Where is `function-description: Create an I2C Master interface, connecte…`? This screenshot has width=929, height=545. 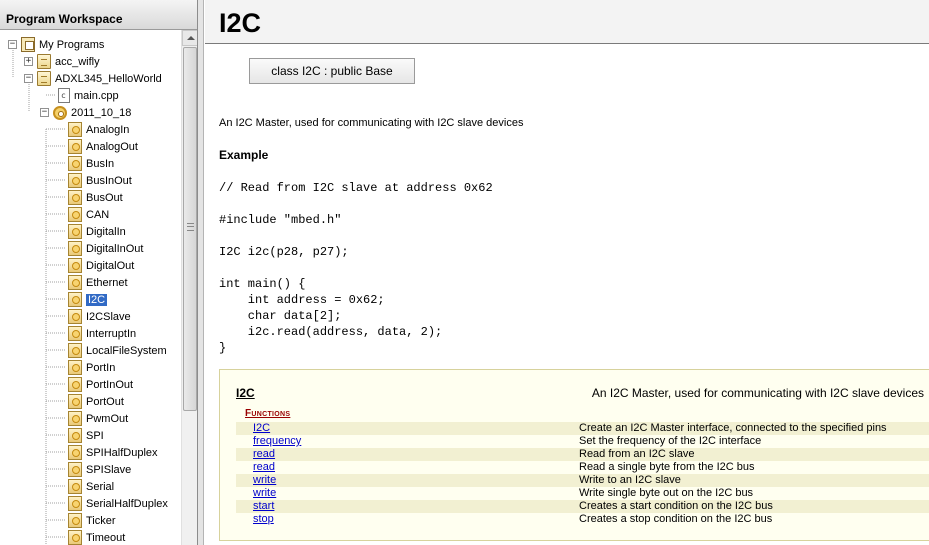 function-description: Create an I2C Master interface, connecte… is located at coordinates (733, 428).